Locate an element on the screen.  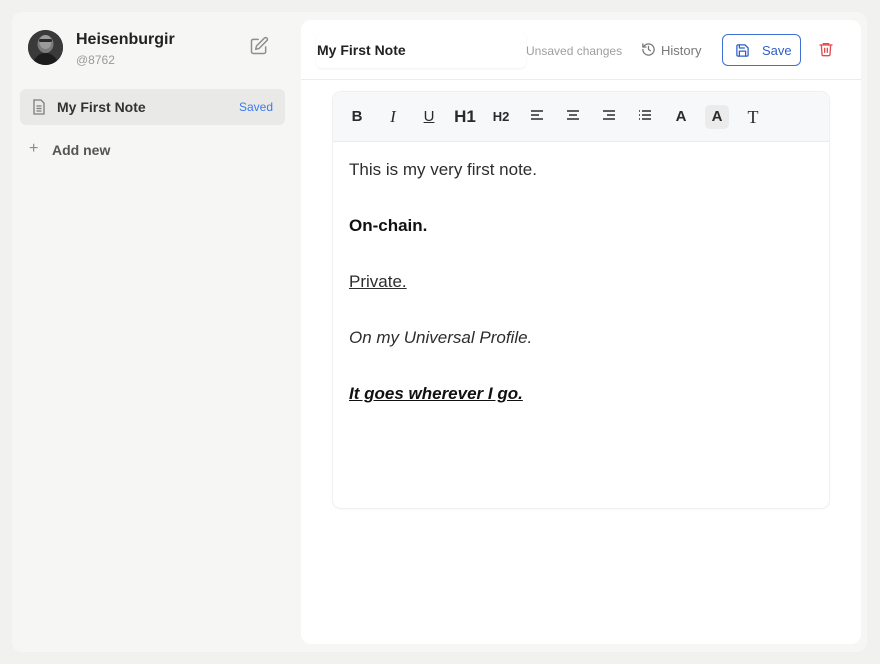
history-button: History is located at coordinates (676, 50).